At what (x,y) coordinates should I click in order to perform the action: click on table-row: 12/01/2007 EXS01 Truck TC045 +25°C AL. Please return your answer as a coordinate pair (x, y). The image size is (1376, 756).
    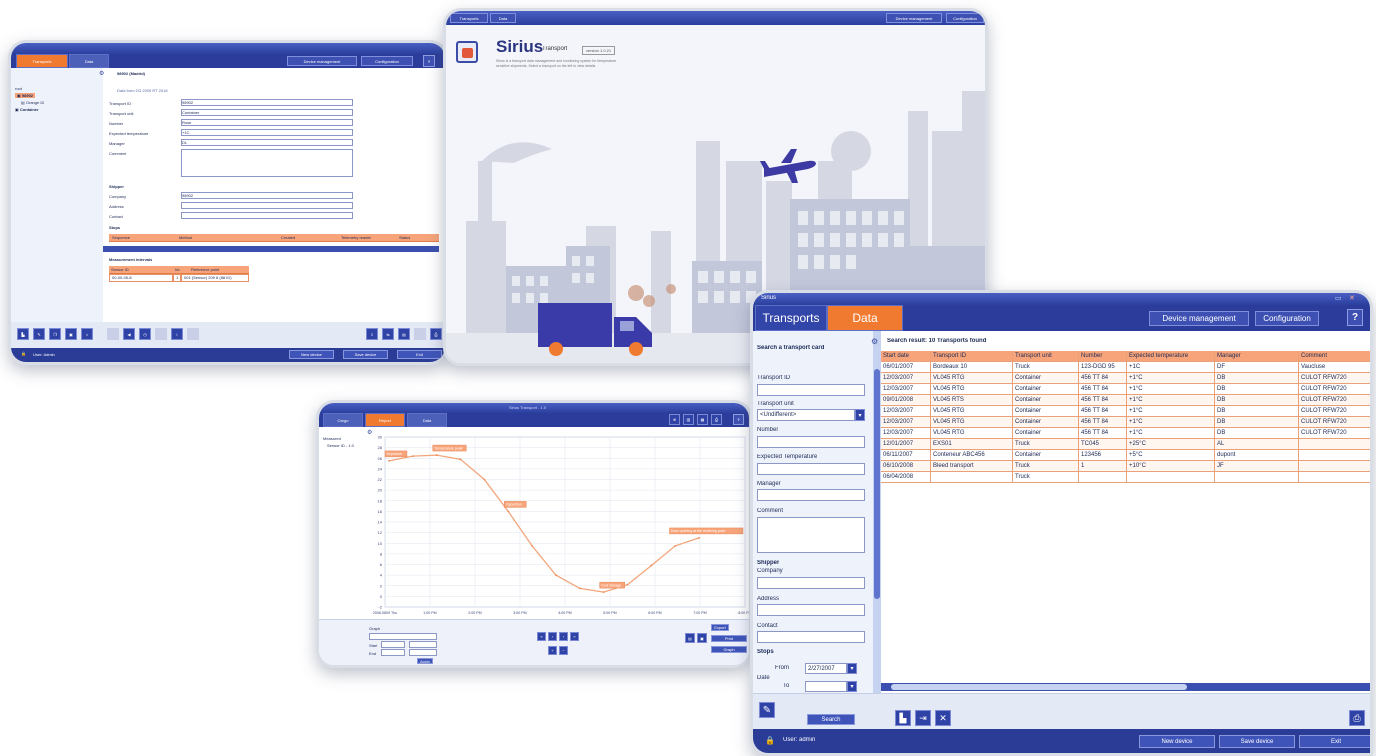
    Looking at the image, I should click on (1125, 444).